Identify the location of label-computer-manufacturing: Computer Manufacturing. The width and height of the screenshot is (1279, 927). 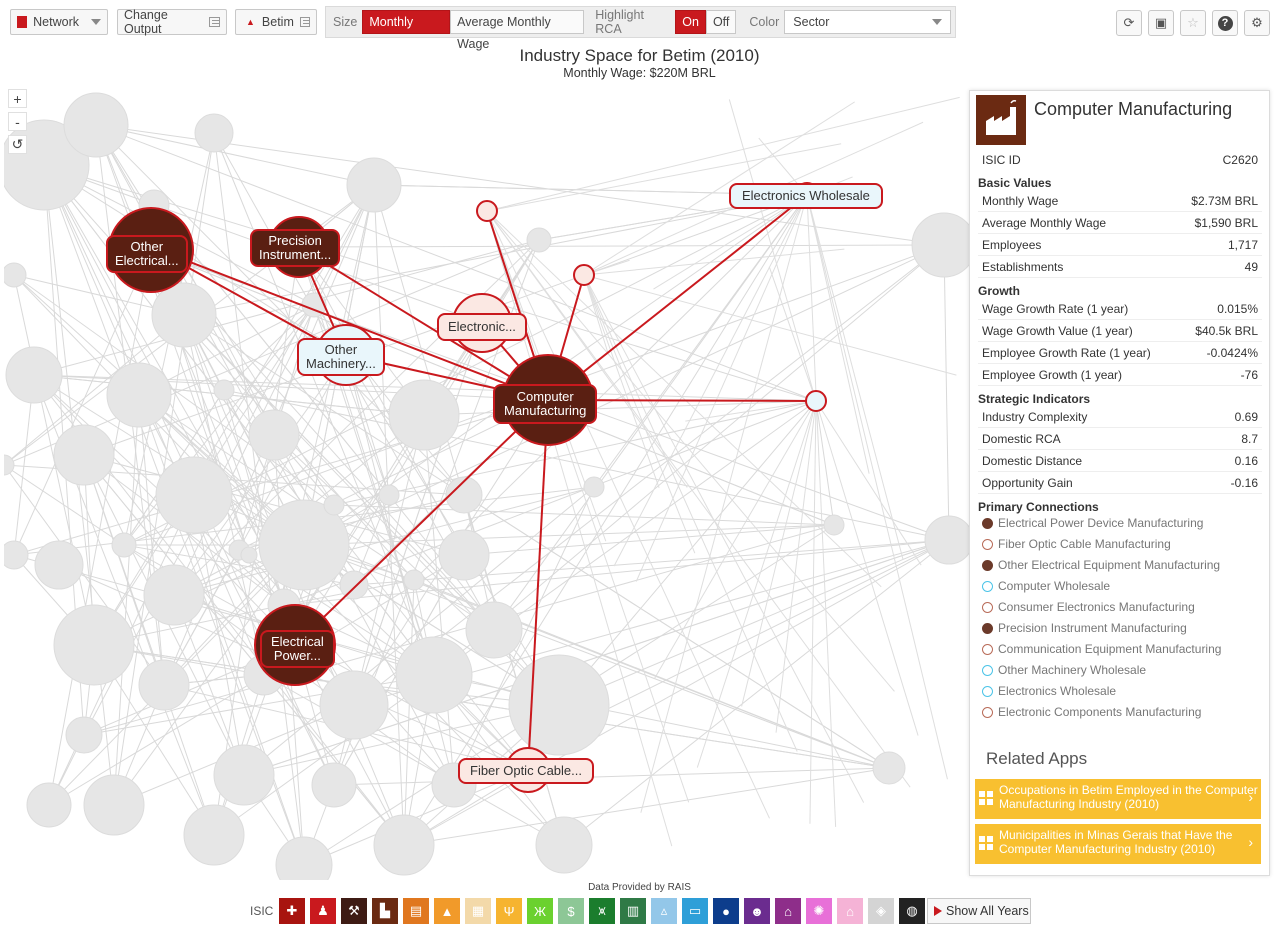
(545, 404).